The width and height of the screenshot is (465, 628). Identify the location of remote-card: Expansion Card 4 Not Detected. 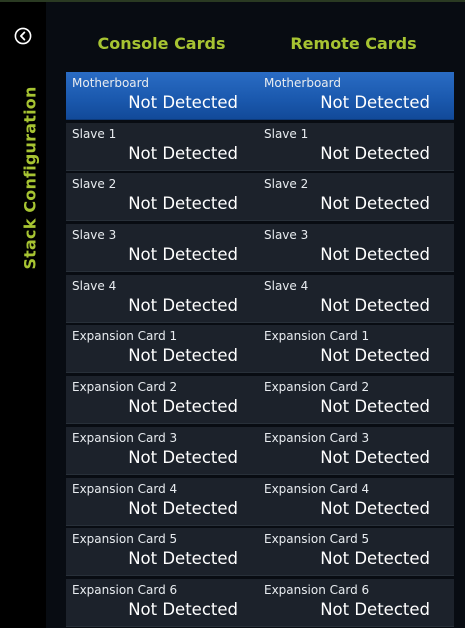
(356, 501).